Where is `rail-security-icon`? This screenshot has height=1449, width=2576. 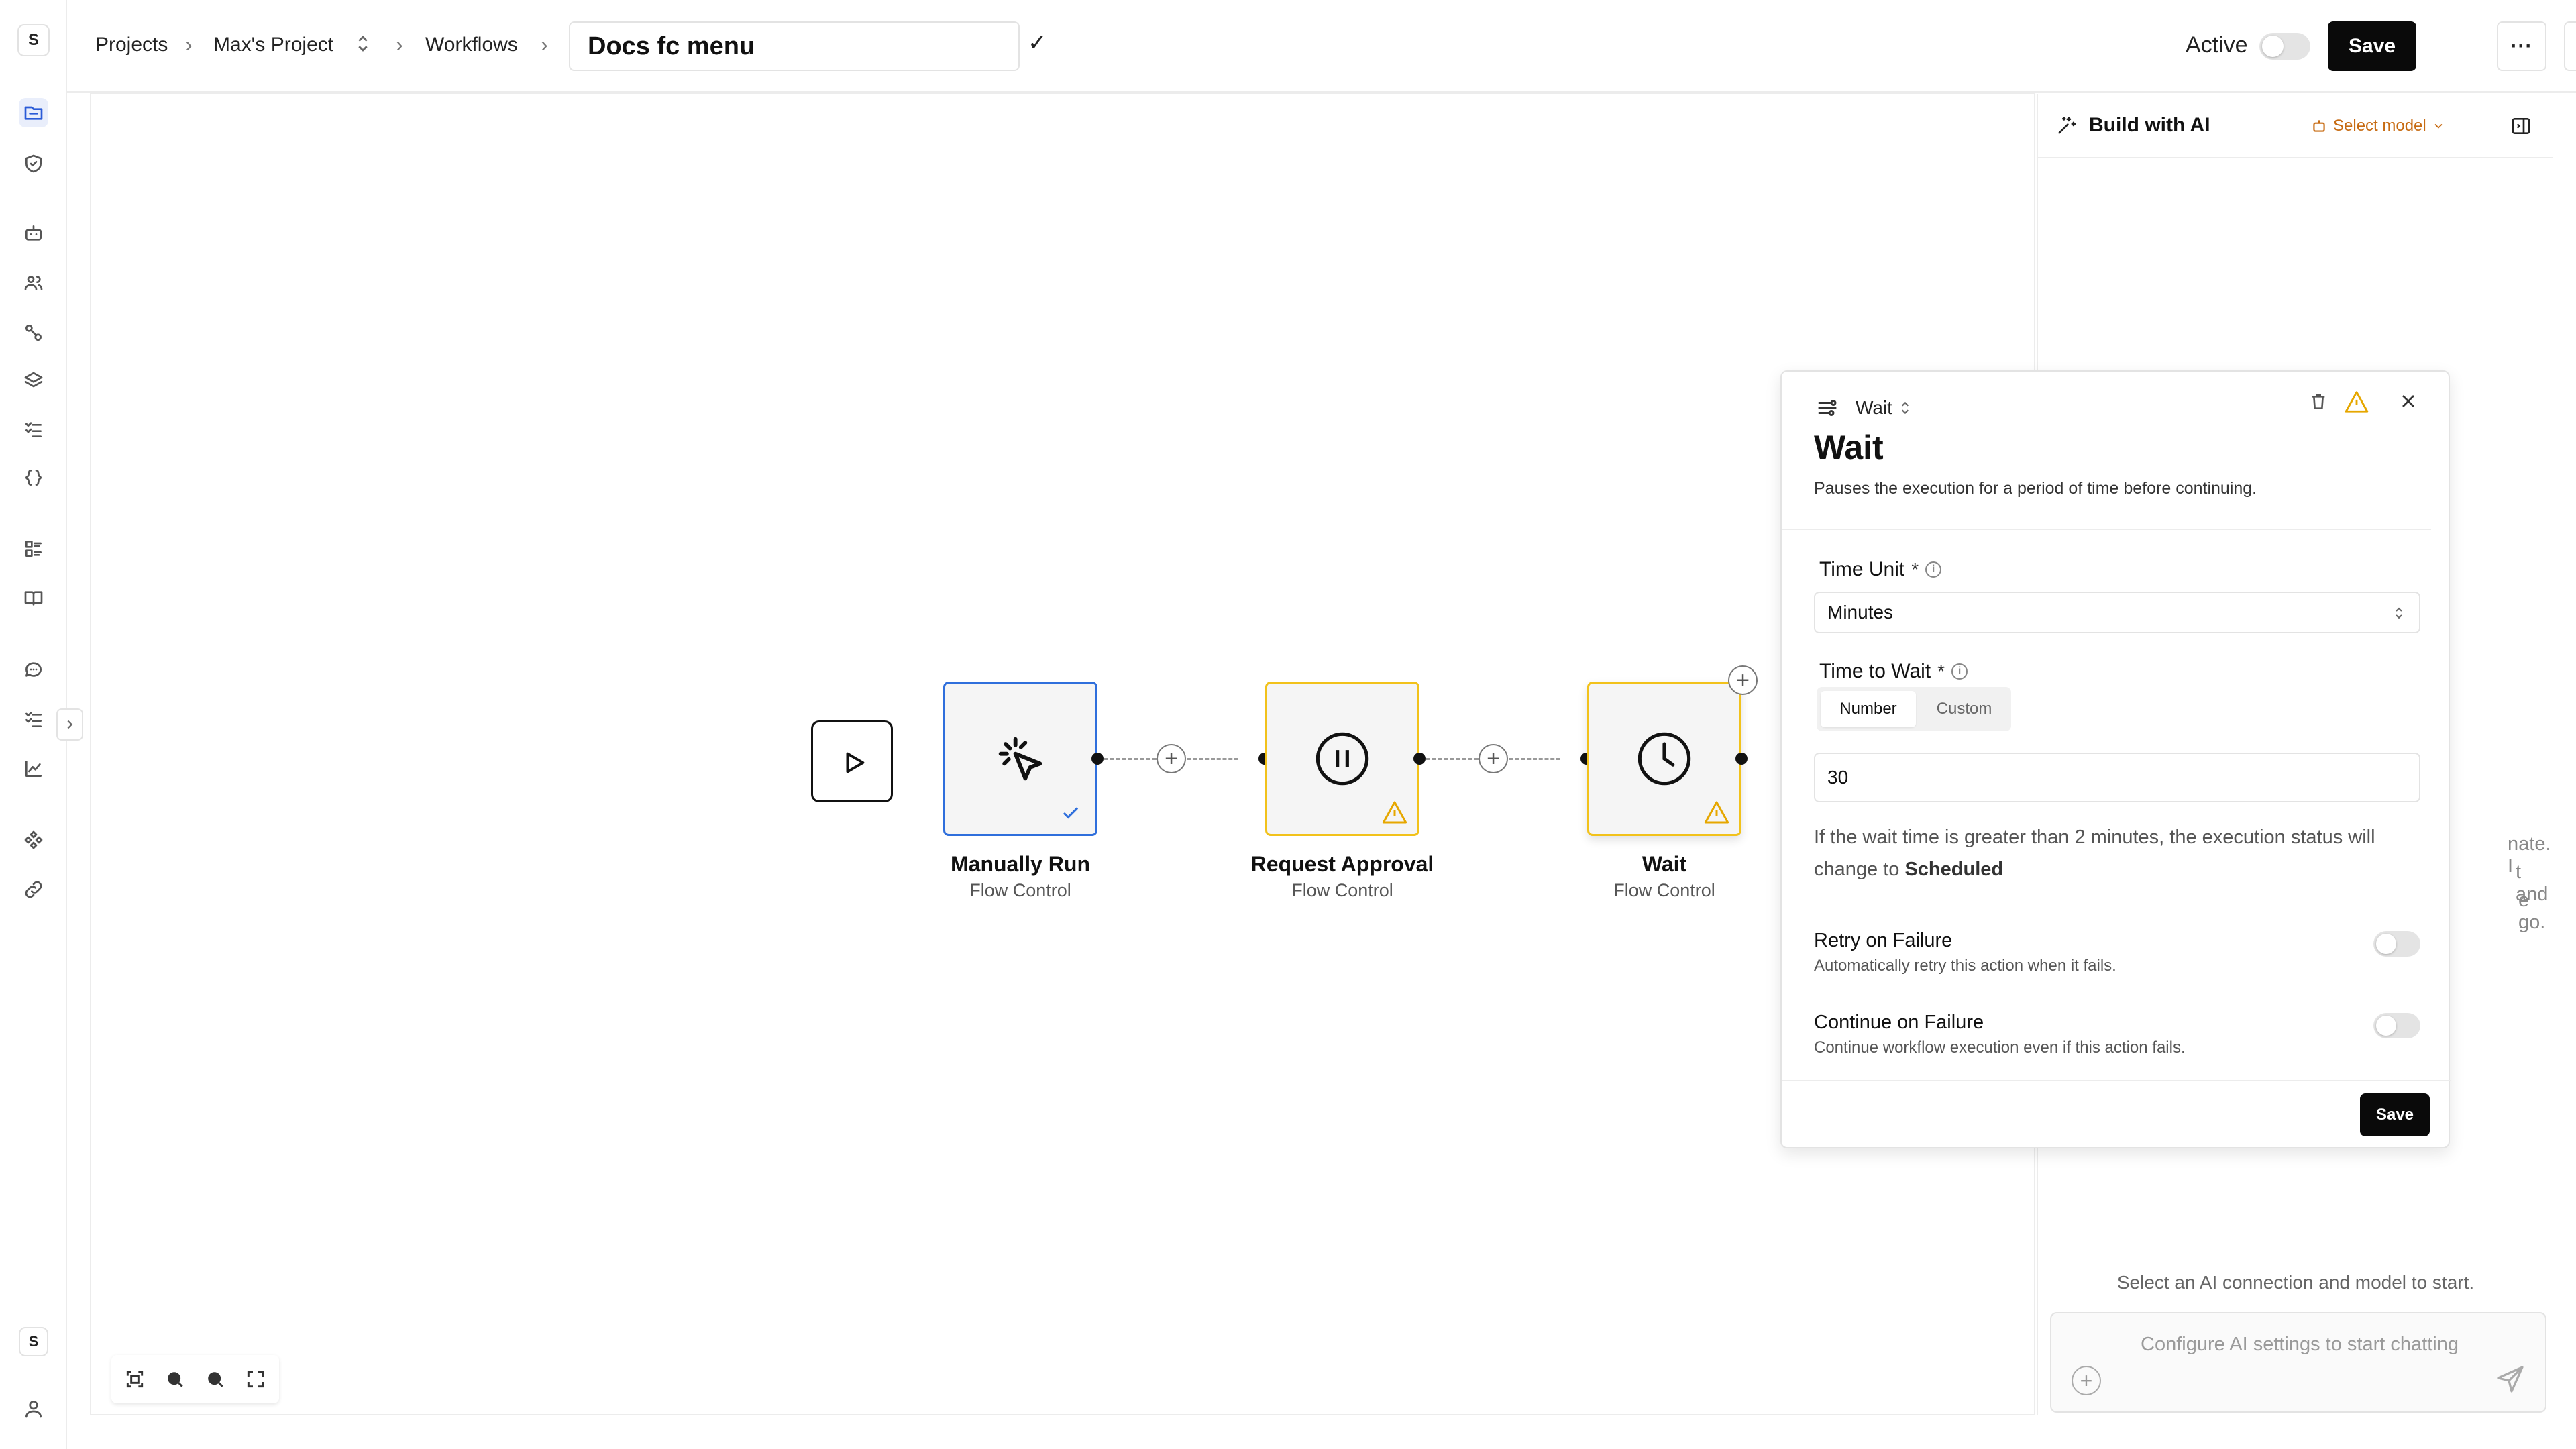 rail-security-icon is located at coordinates (33, 163).